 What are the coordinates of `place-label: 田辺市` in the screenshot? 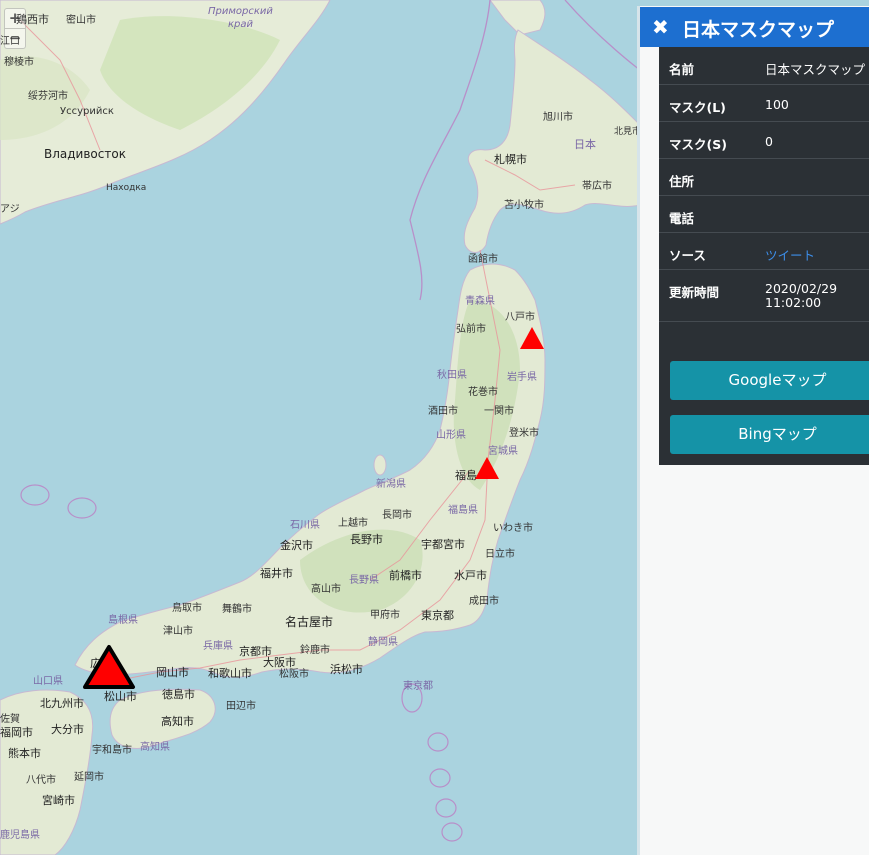 It's located at (241, 706).